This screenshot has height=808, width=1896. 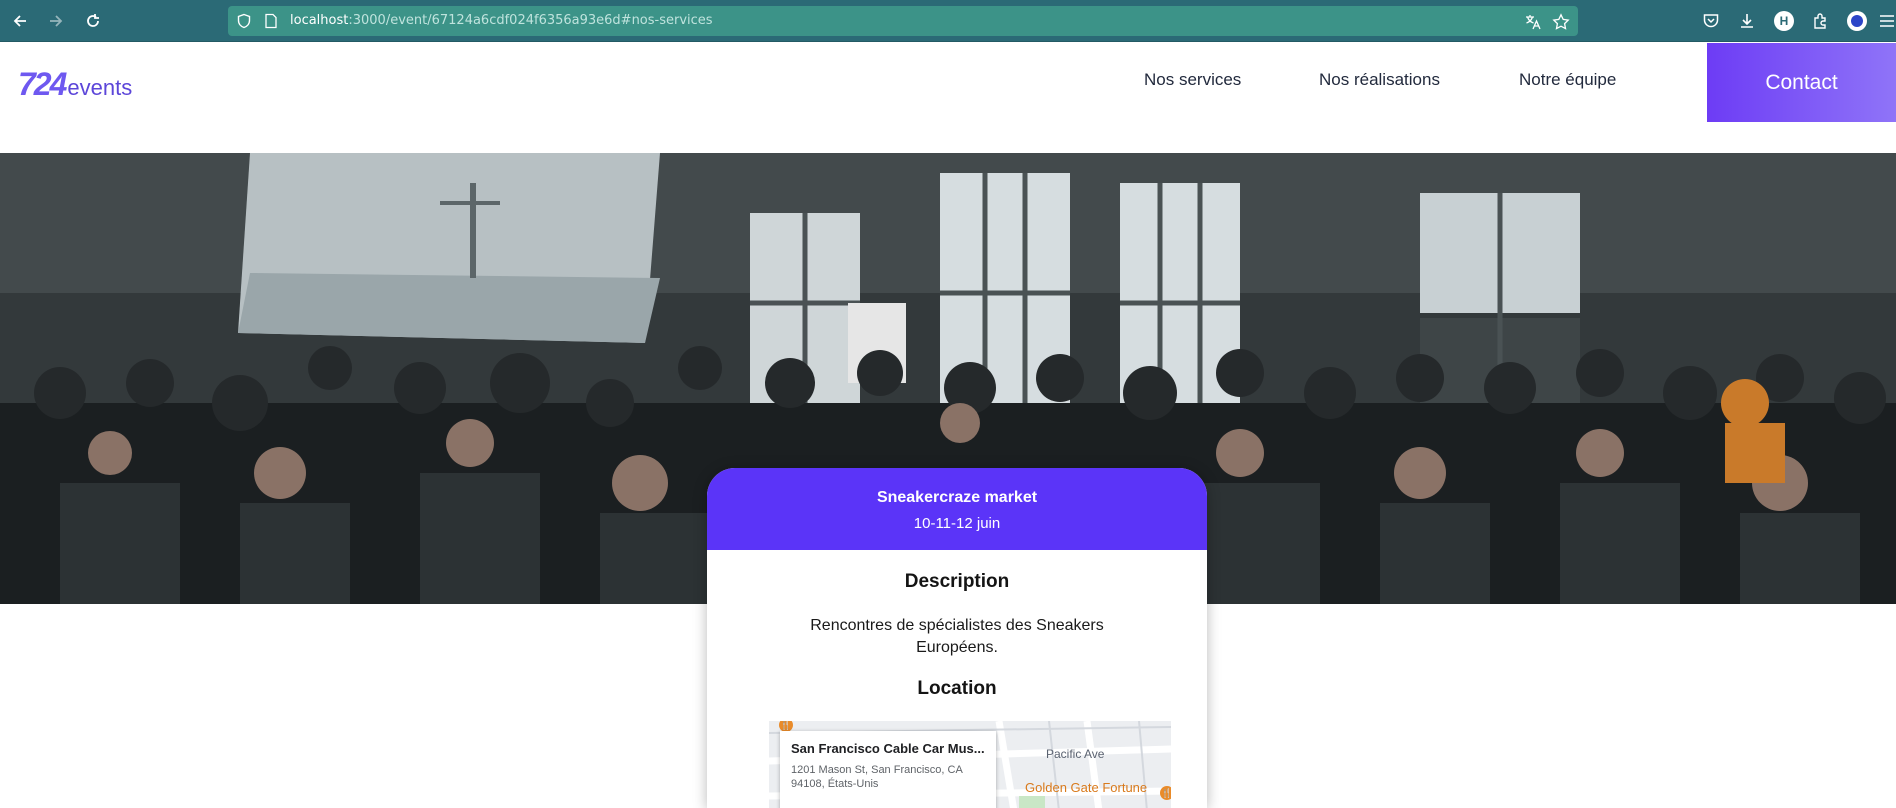 I want to click on translate-icon, so click(x=1533, y=22).